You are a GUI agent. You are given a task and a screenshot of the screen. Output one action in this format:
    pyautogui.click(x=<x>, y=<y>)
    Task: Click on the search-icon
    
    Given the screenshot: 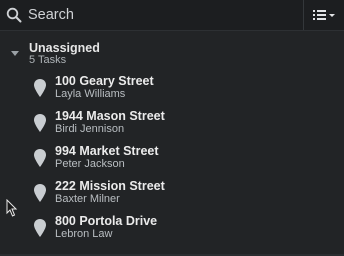 What is the action you would take?
    pyautogui.click(x=14, y=15)
    